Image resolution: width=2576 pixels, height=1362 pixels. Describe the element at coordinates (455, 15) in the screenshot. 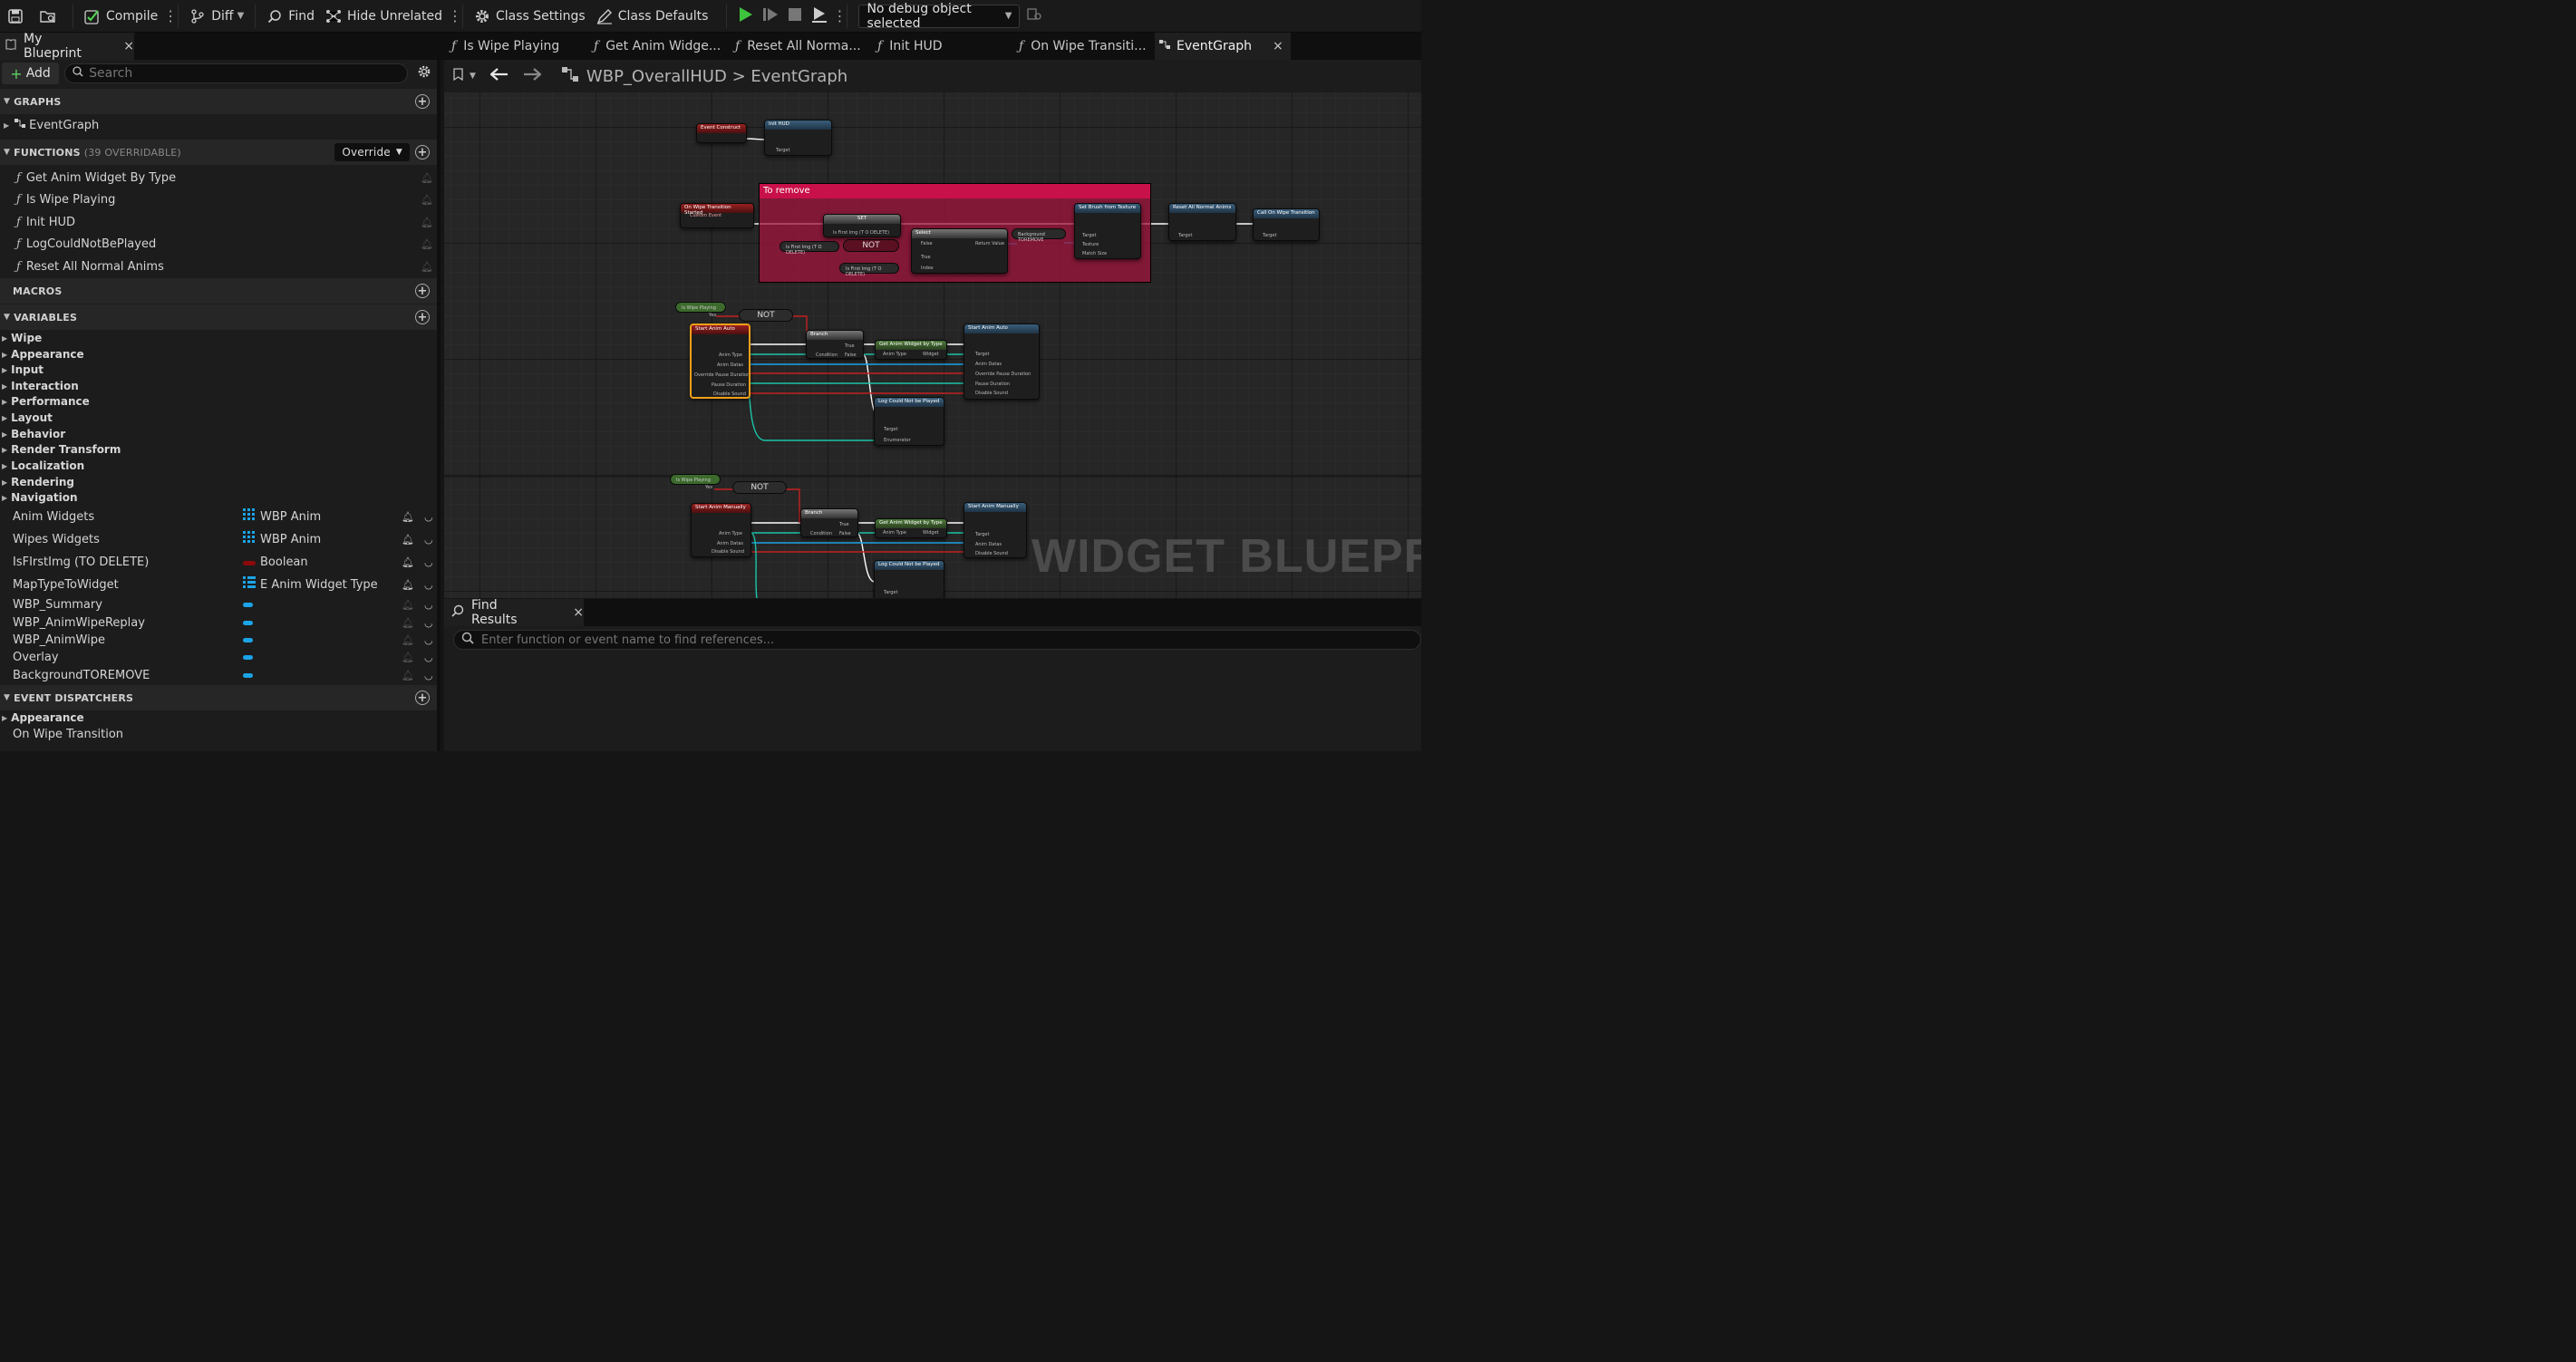

I see `find-options-icon: ⋮` at that location.